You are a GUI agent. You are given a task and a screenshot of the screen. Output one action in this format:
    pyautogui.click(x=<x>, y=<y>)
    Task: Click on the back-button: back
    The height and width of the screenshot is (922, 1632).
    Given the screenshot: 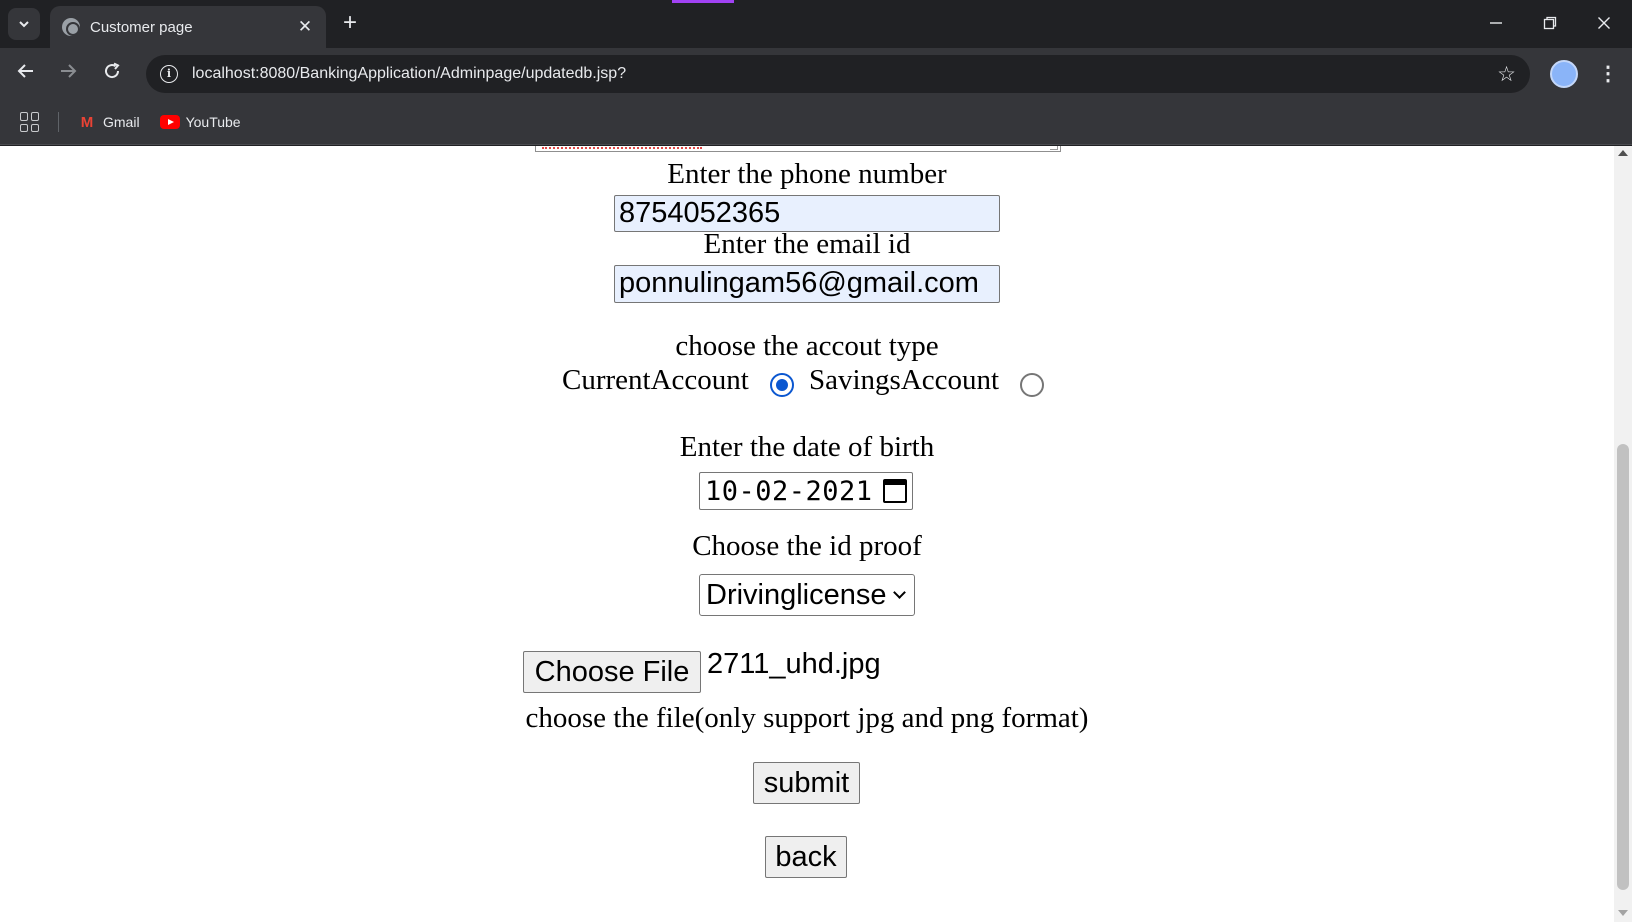 What is the action you would take?
    pyautogui.click(x=806, y=857)
    